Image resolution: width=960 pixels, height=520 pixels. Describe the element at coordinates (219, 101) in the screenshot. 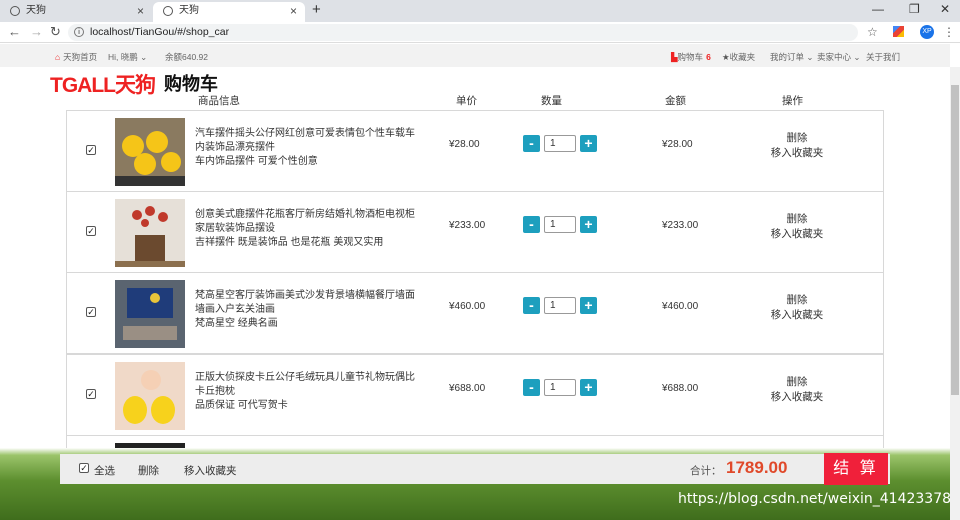

I see `col-header-info: 商品信息` at that location.